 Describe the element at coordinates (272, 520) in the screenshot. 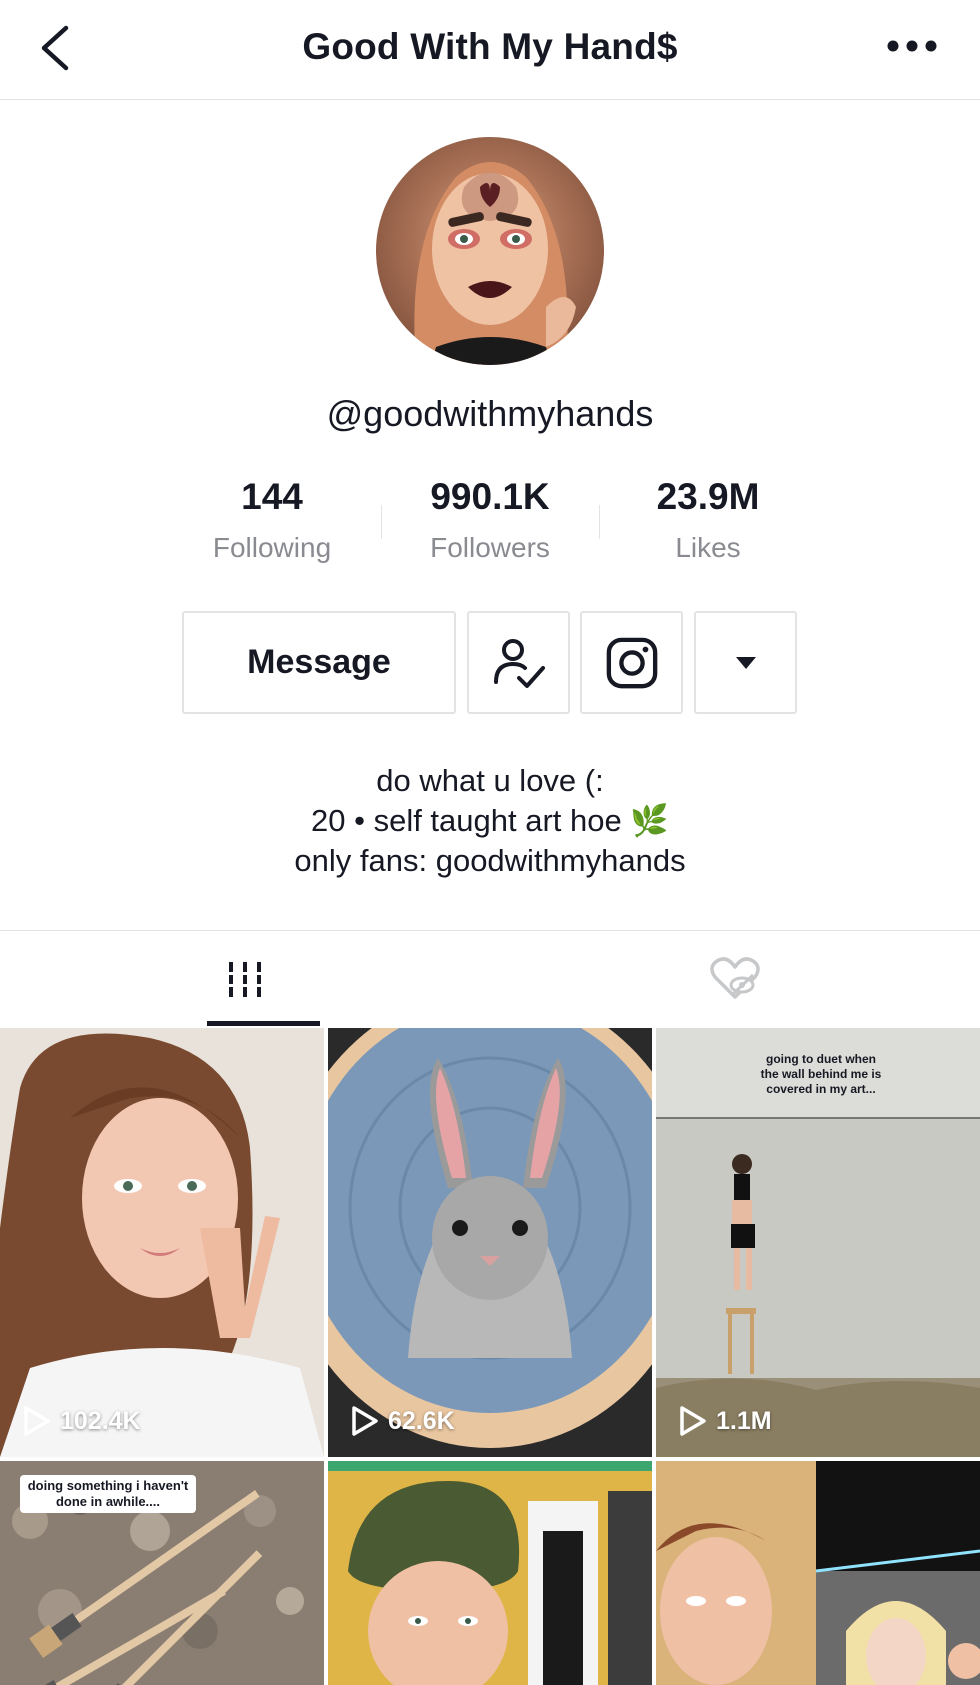

I see `stat-following: 144 Following` at that location.